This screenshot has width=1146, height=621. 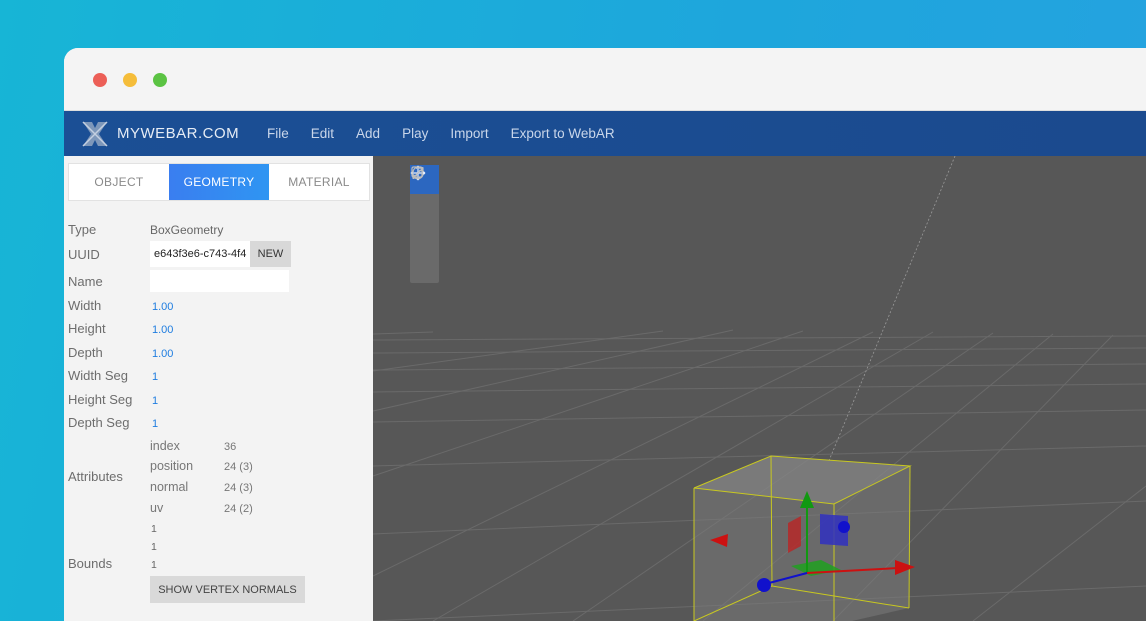 I want to click on menu-add: Add, so click(x=368, y=133).